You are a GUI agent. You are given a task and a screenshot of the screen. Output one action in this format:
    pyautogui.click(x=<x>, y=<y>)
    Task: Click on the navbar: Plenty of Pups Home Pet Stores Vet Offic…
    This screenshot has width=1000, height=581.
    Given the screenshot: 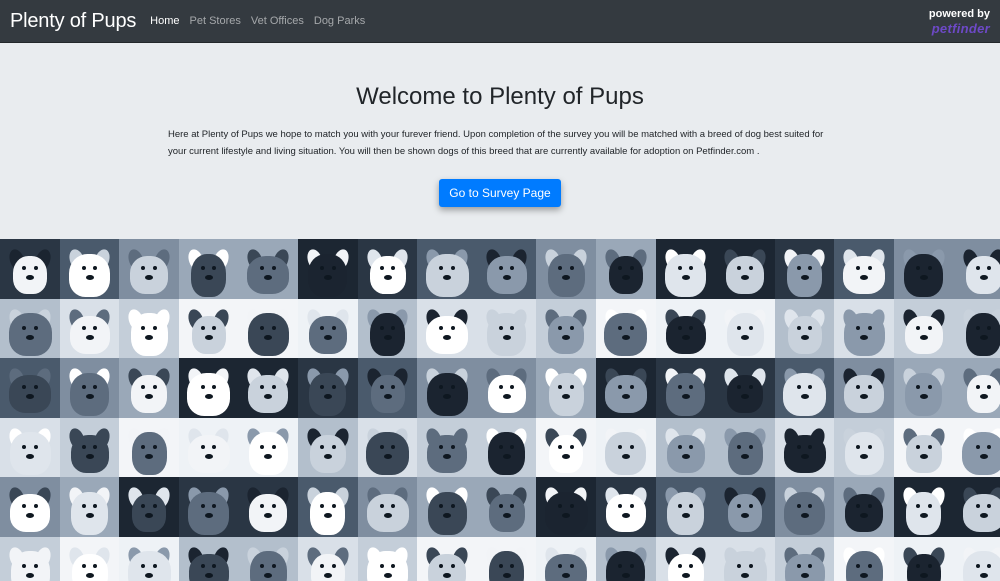 What is the action you would take?
    pyautogui.click(x=500, y=21)
    